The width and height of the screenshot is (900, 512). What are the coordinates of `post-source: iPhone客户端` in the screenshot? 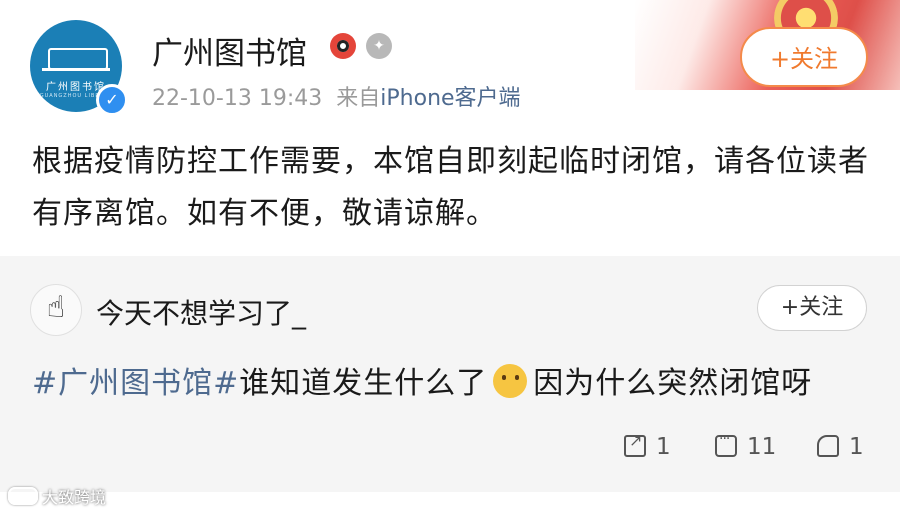 It's located at (450, 98).